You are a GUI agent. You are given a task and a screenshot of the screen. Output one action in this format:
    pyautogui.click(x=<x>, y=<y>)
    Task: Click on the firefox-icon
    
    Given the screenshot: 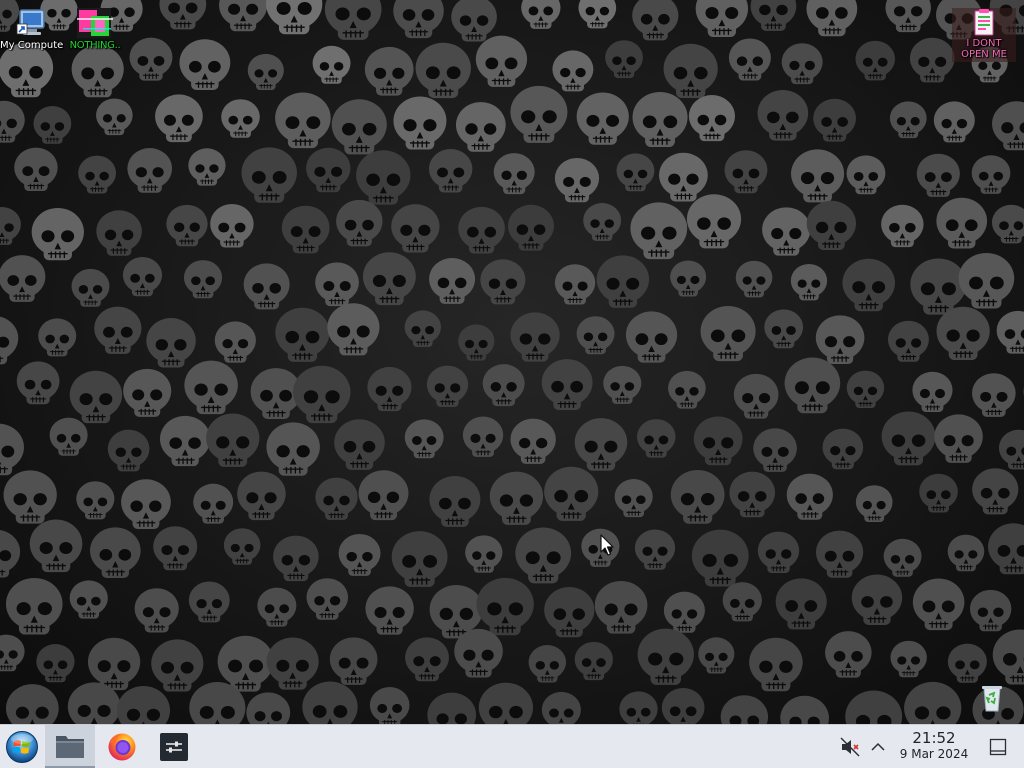 What is the action you would take?
    pyautogui.click(x=122, y=747)
    